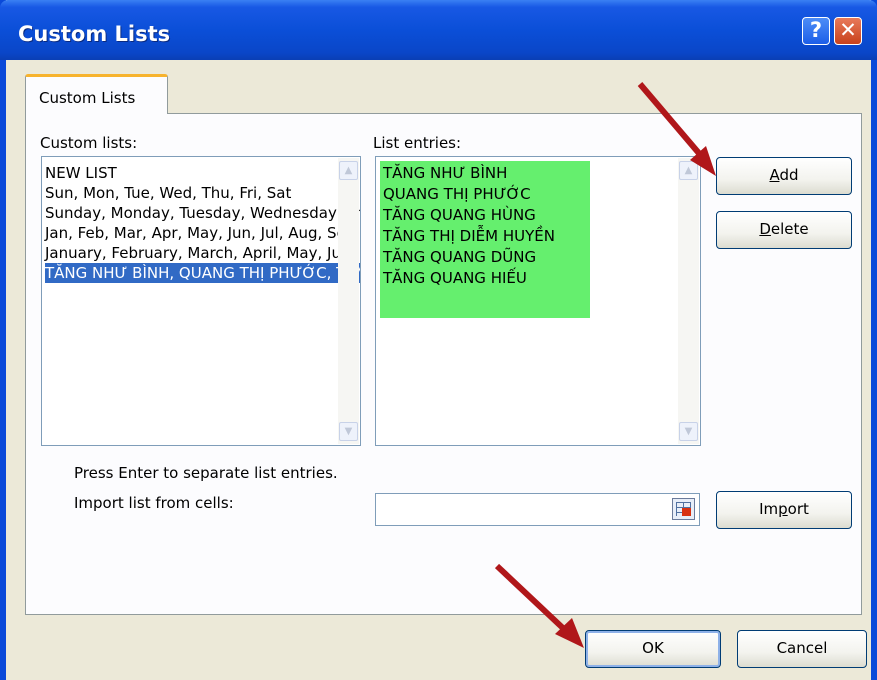 This screenshot has width=877, height=680. Describe the element at coordinates (671, 122) in the screenshot. I see `arrow-to-add-icon` at that location.